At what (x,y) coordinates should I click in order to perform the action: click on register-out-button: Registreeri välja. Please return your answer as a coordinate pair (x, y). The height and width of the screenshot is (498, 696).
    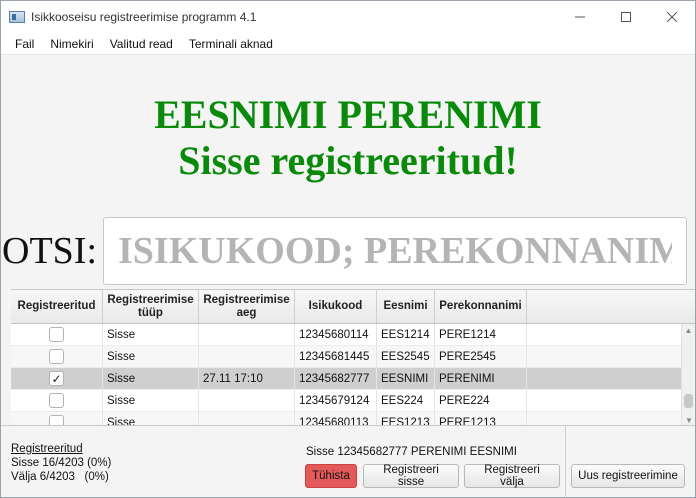
    Looking at the image, I should click on (512, 476).